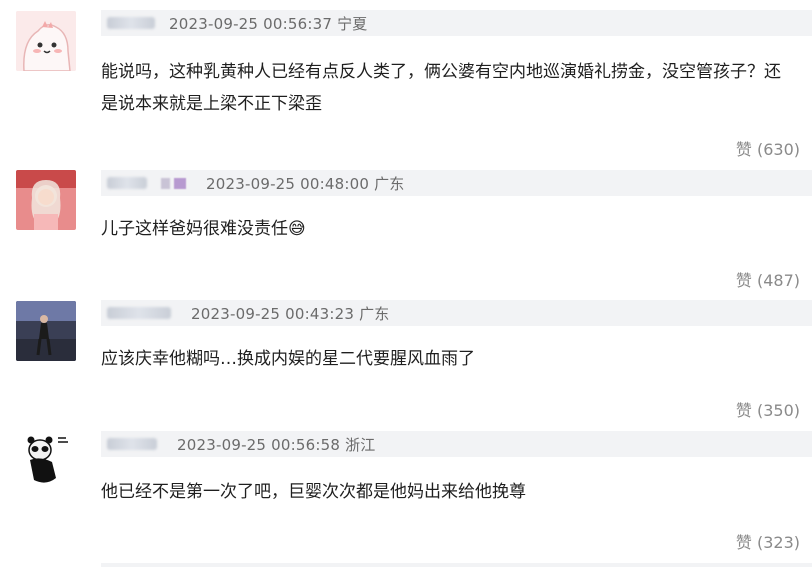 This screenshot has width=812, height=567. Describe the element at coordinates (768, 541) in the screenshot. I see `like-button: 赞 (323)` at that location.